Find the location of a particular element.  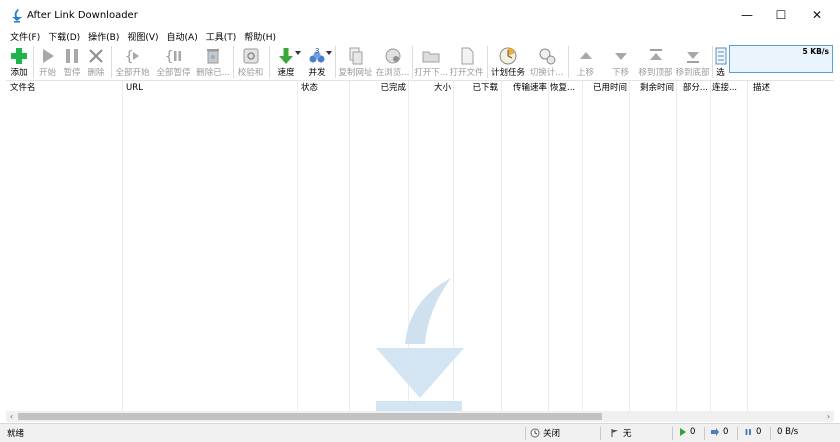

move-down-button: 下移 is located at coordinates (620, 62).